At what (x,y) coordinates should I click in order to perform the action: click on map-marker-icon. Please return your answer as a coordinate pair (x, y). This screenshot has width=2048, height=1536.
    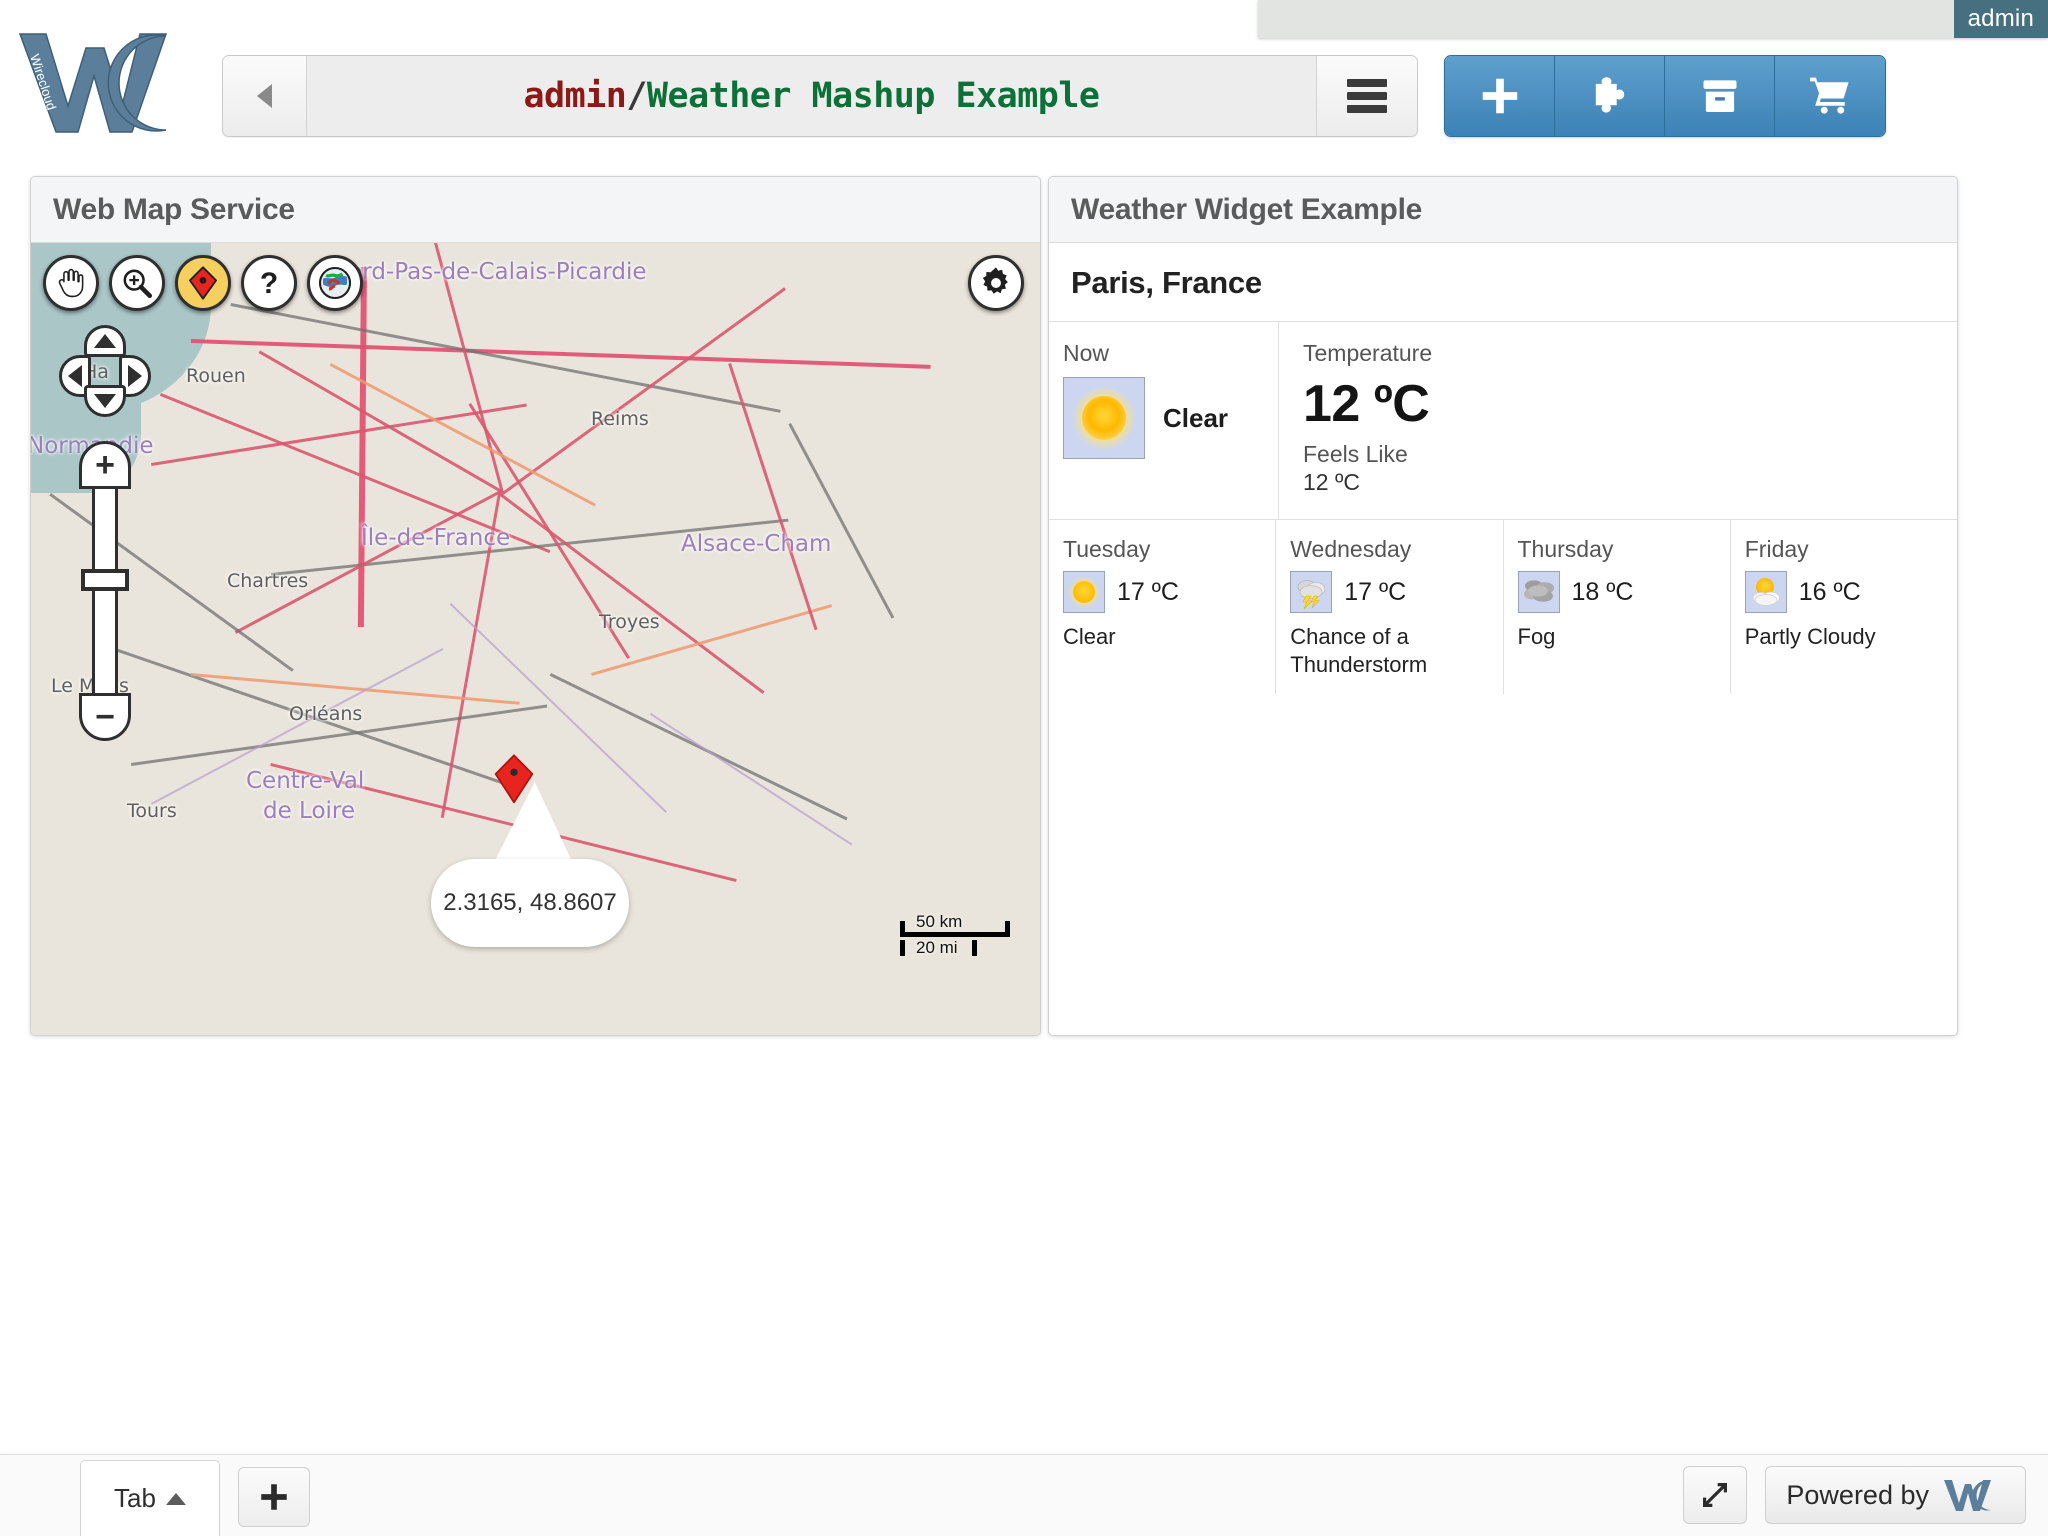
    Looking at the image, I should click on (514, 779).